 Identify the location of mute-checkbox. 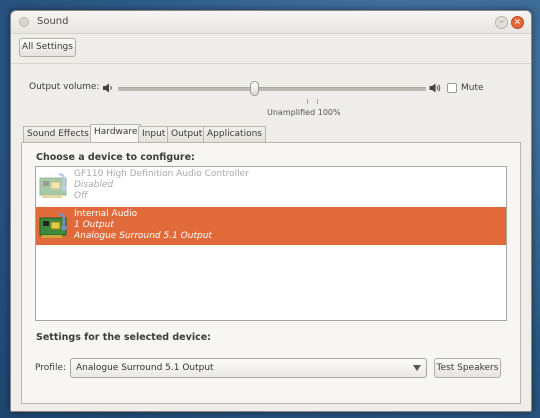
(452, 88).